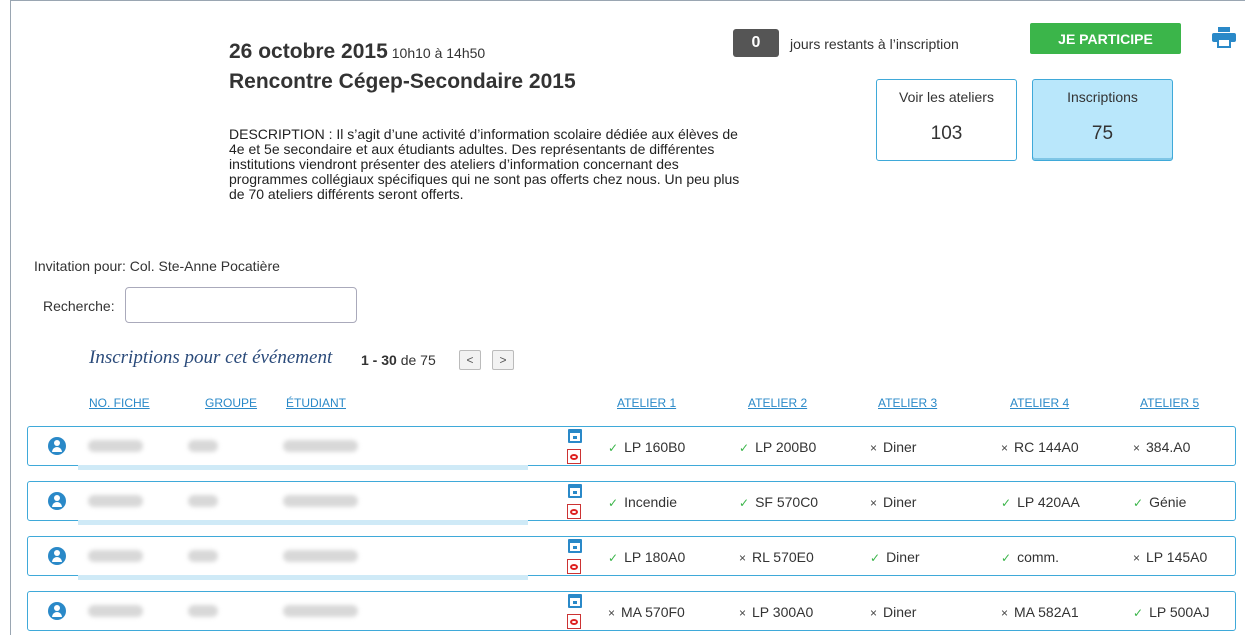  What do you see at coordinates (646, 612) in the screenshot?
I see `atelier-1-cell: × MA 570F0` at bounding box center [646, 612].